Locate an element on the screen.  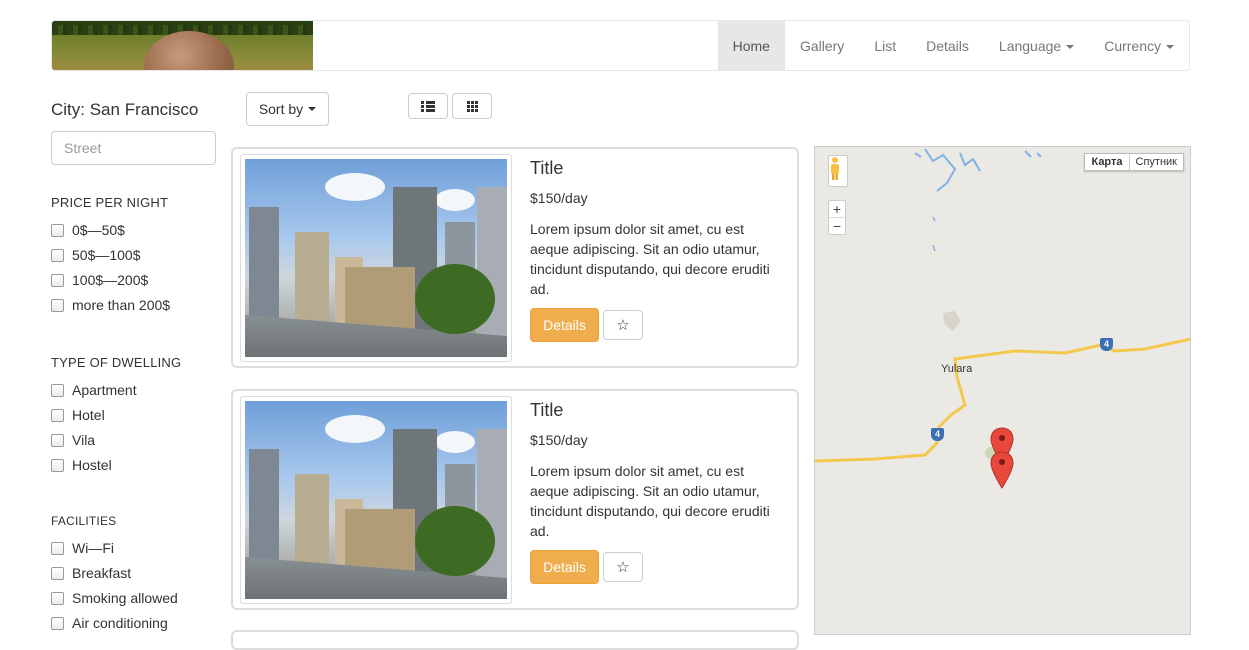
facility-option-2: Smoking allowed is located at coordinates (114, 598).